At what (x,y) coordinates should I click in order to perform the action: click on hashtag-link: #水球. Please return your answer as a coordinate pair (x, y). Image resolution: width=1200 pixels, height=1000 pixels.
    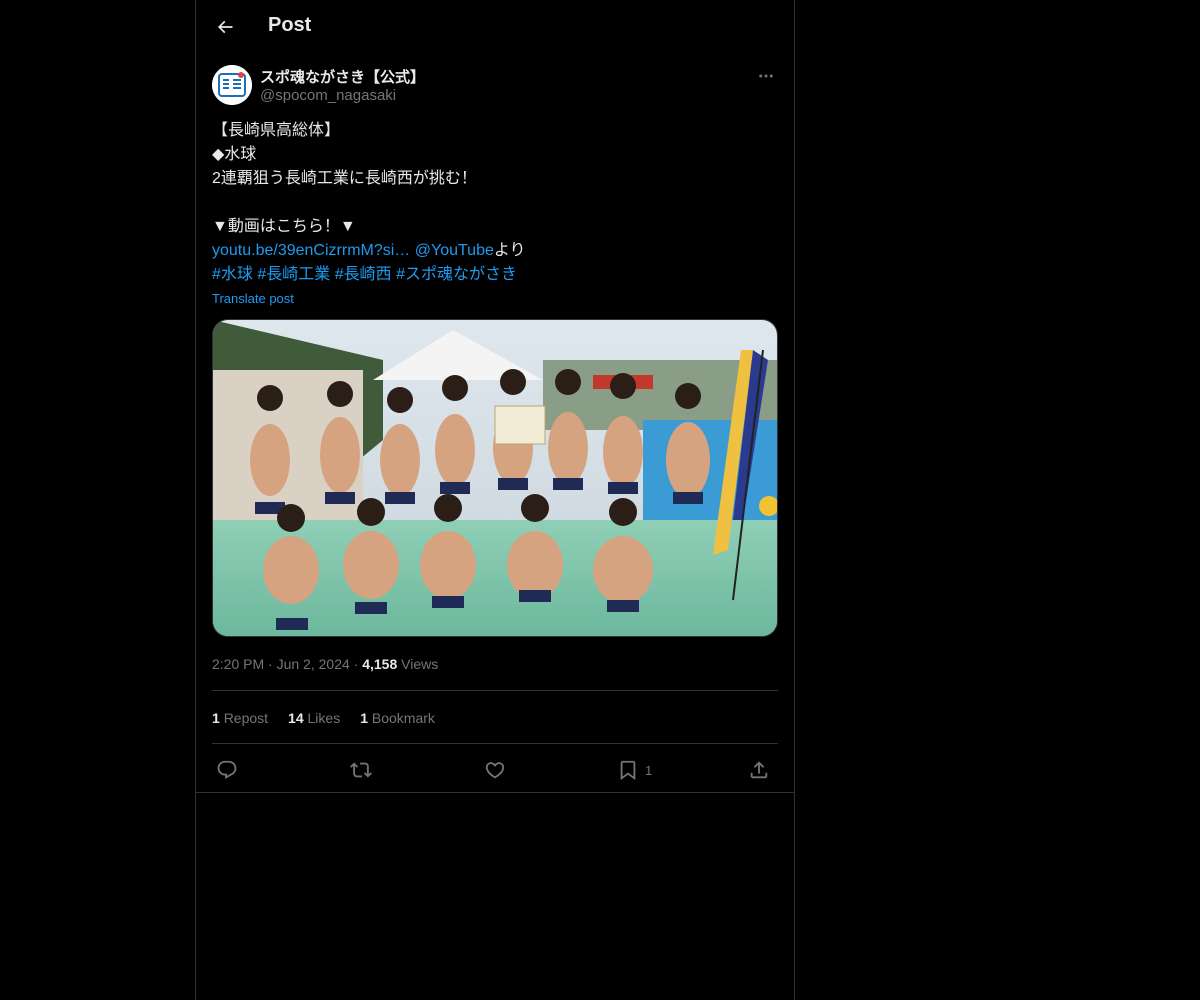
    Looking at the image, I should click on (232, 274).